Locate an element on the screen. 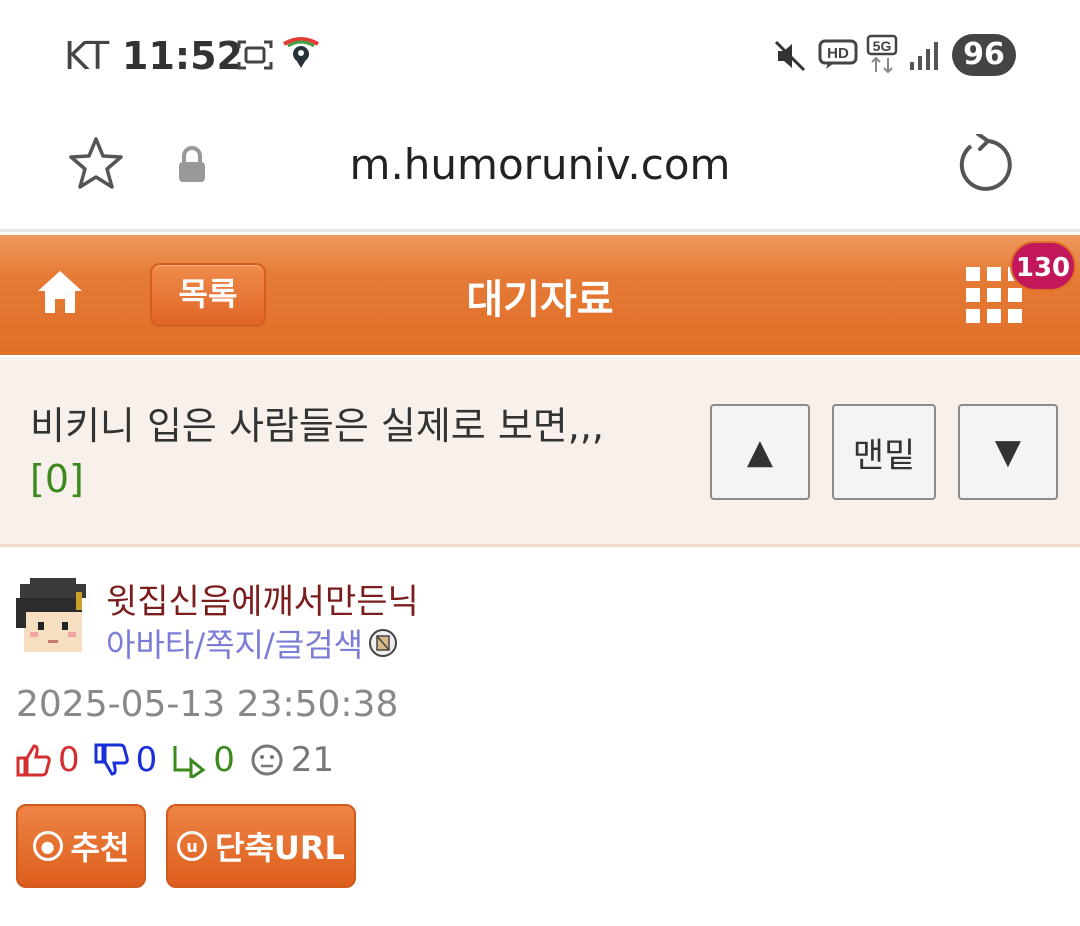 The height and width of the screenshot is (926, 1080). 5g-icon: 5G is located at coordinates (882, 54).